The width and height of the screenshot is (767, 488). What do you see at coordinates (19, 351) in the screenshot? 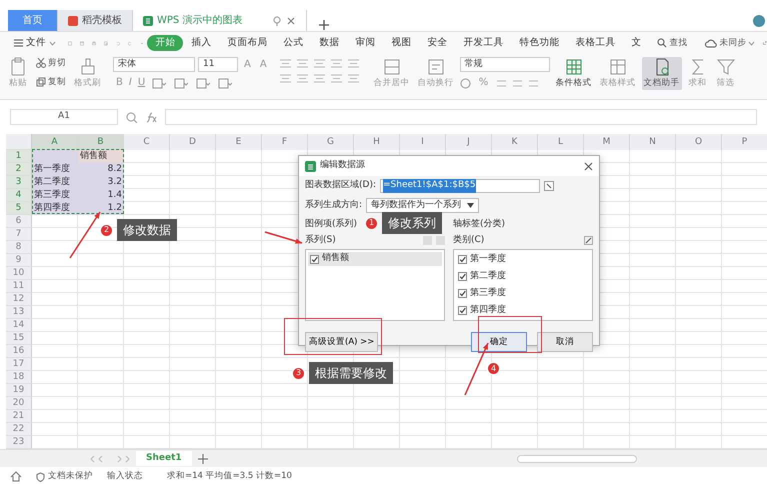
I see `row-header: 16` at bounding box center [19, 351].